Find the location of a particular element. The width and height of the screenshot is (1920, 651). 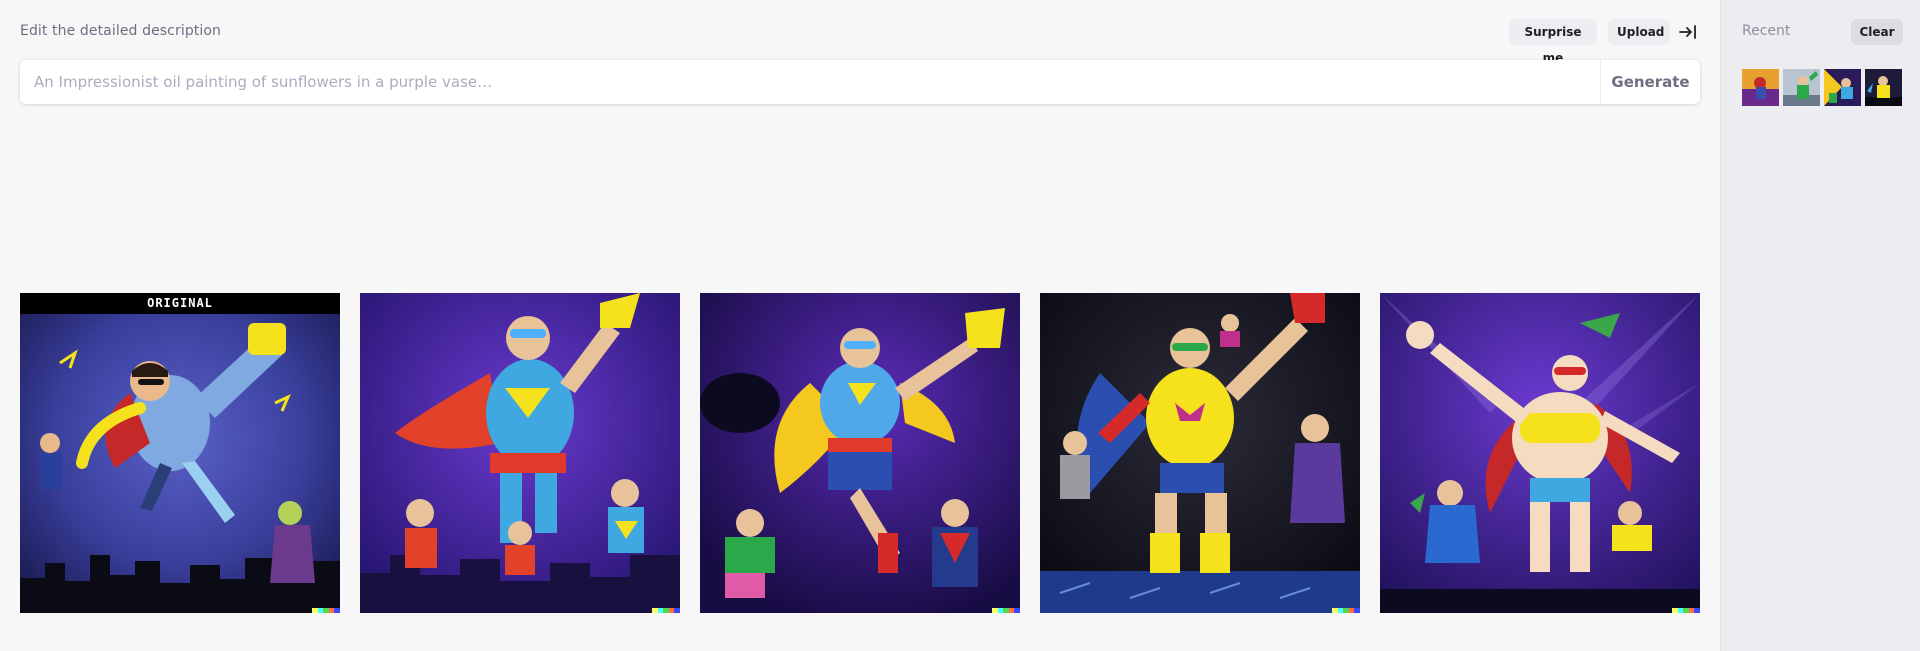

recent-sidebar: Recent Clear is located at coordinates (1820, 325).